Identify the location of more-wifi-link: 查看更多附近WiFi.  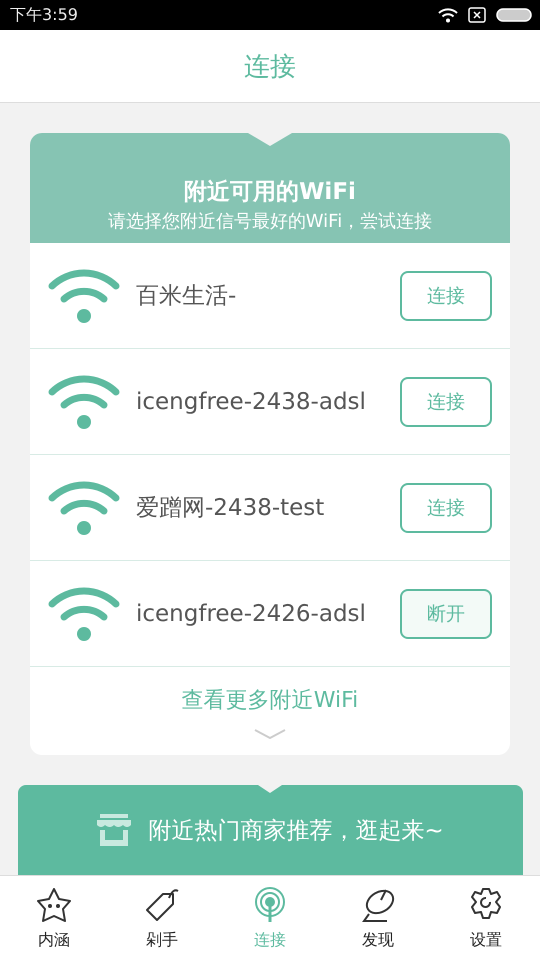
(270, 700).